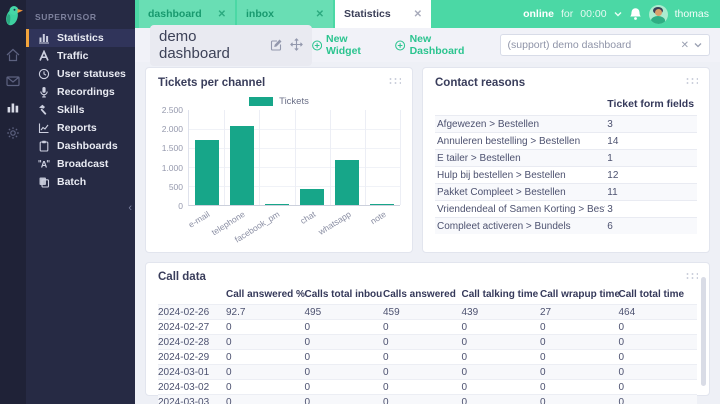  What do you see at coordinates (520, 105) in the screenshot?
I see `column-header-empty` at bounding box center [520, 105].